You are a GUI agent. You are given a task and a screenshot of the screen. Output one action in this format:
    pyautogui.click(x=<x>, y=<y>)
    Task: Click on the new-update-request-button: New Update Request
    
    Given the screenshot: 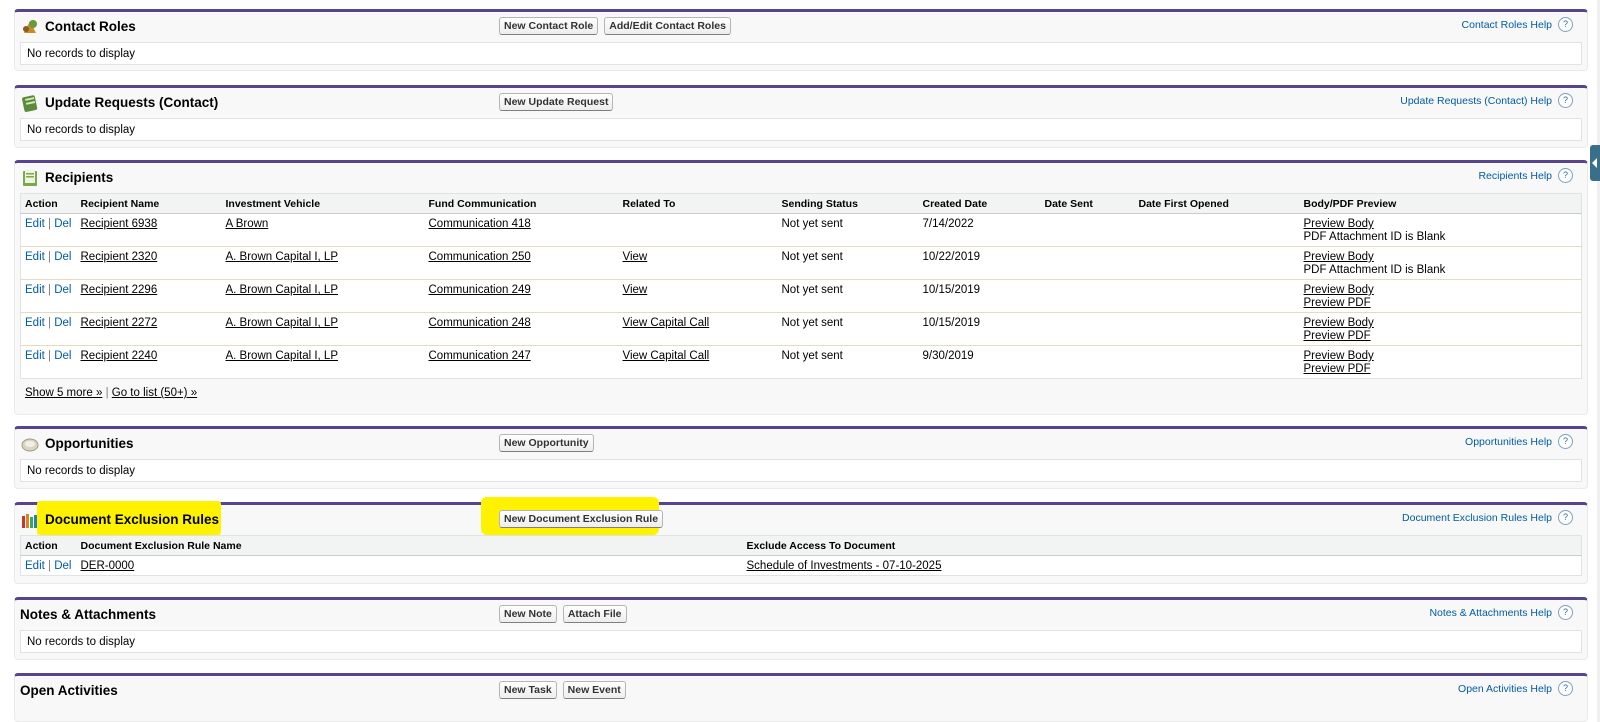 What is the action you would take?
    pyautogui.click(x=556, y=102)
    